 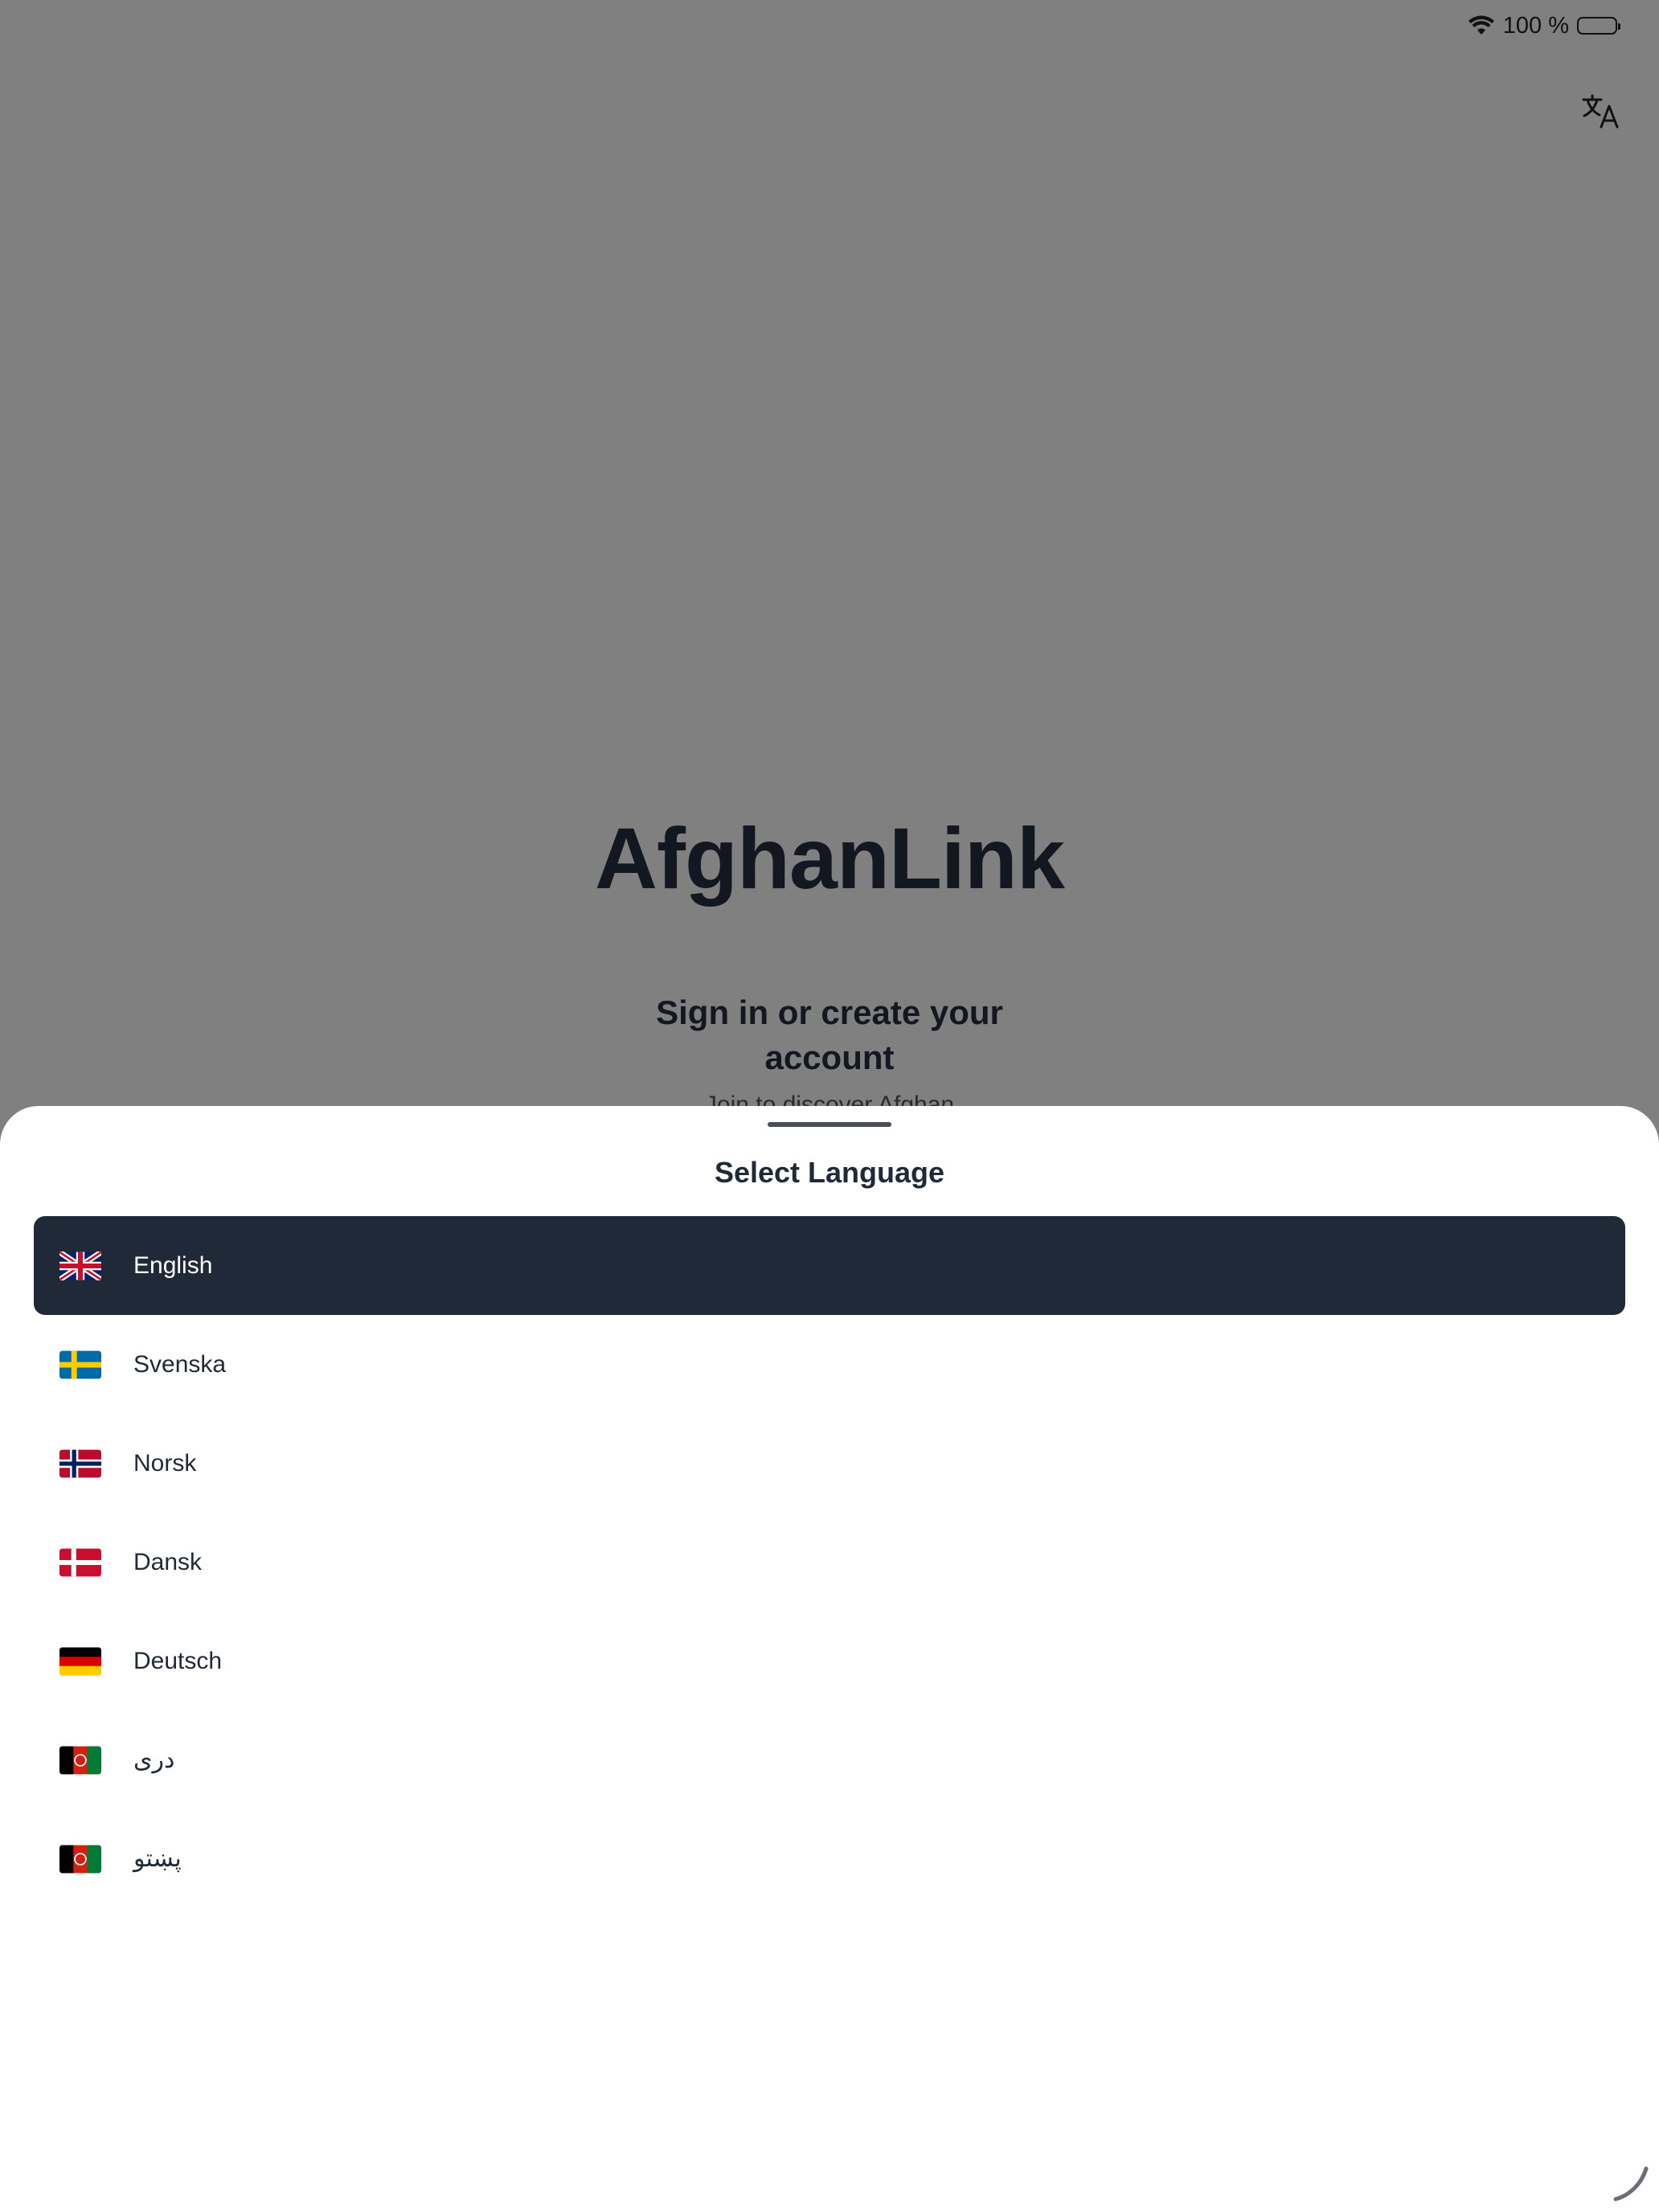 What do you see at coordinates (1598, 26) in the screenshot?
I see `battery-icon` at bounding box center [1598, 26].